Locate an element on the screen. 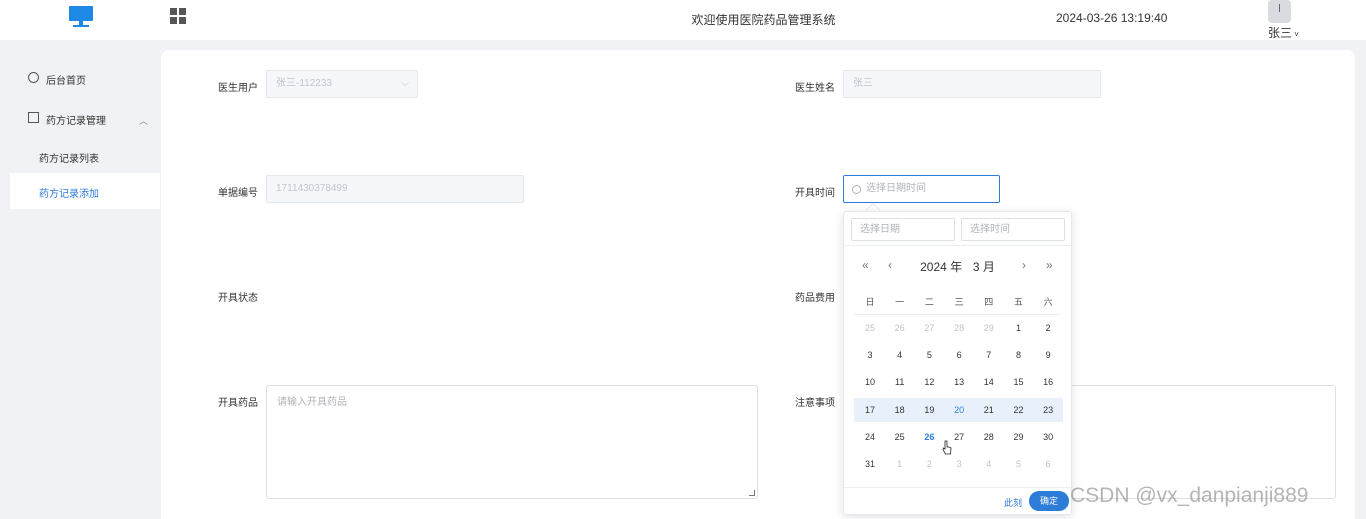  next-year-icon: » is located at coordinates (1049, 265).